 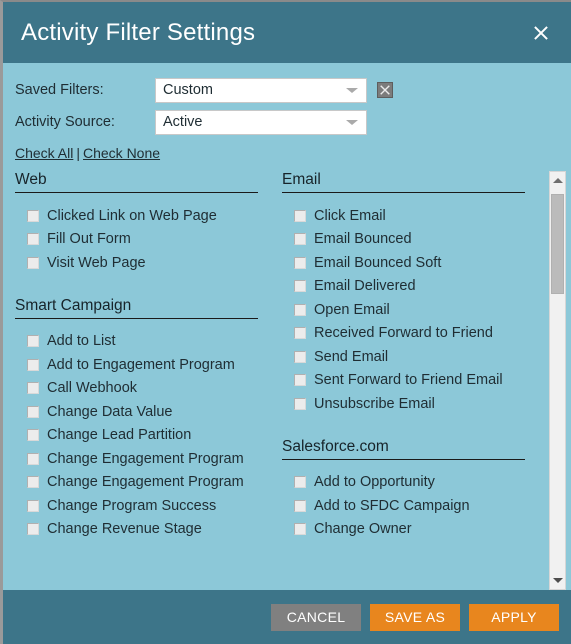 What do you see at coordinates (92, 388) in the screenshot?
I see `activity-checkbox-label: Call Webhook` at bounding box center [92, 388].